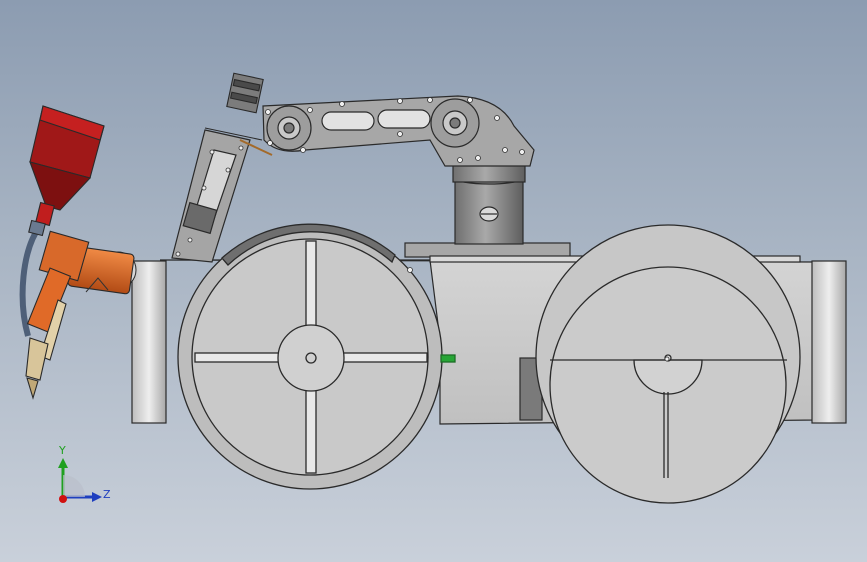  Describe the element at coordinates (448, 358) in the screenshot. I see `limit-switch` at that location.